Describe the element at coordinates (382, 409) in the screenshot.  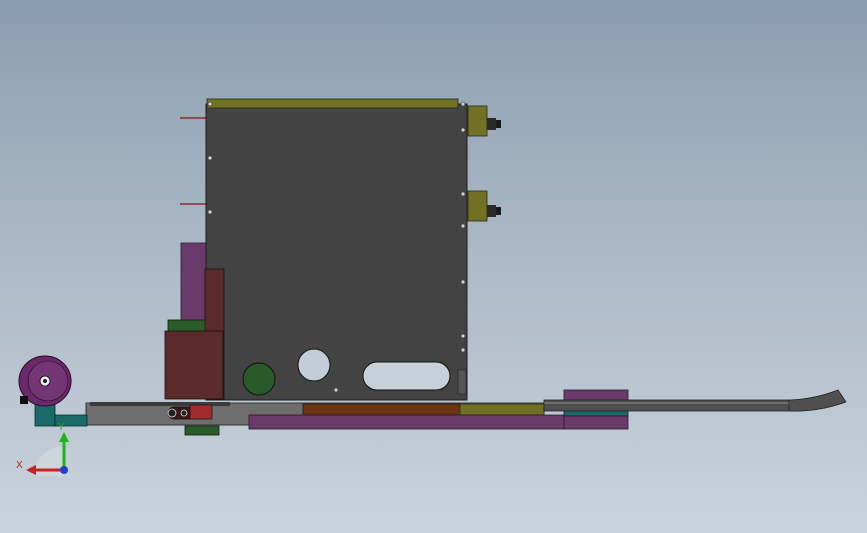
I see `brown-slider` at that location.